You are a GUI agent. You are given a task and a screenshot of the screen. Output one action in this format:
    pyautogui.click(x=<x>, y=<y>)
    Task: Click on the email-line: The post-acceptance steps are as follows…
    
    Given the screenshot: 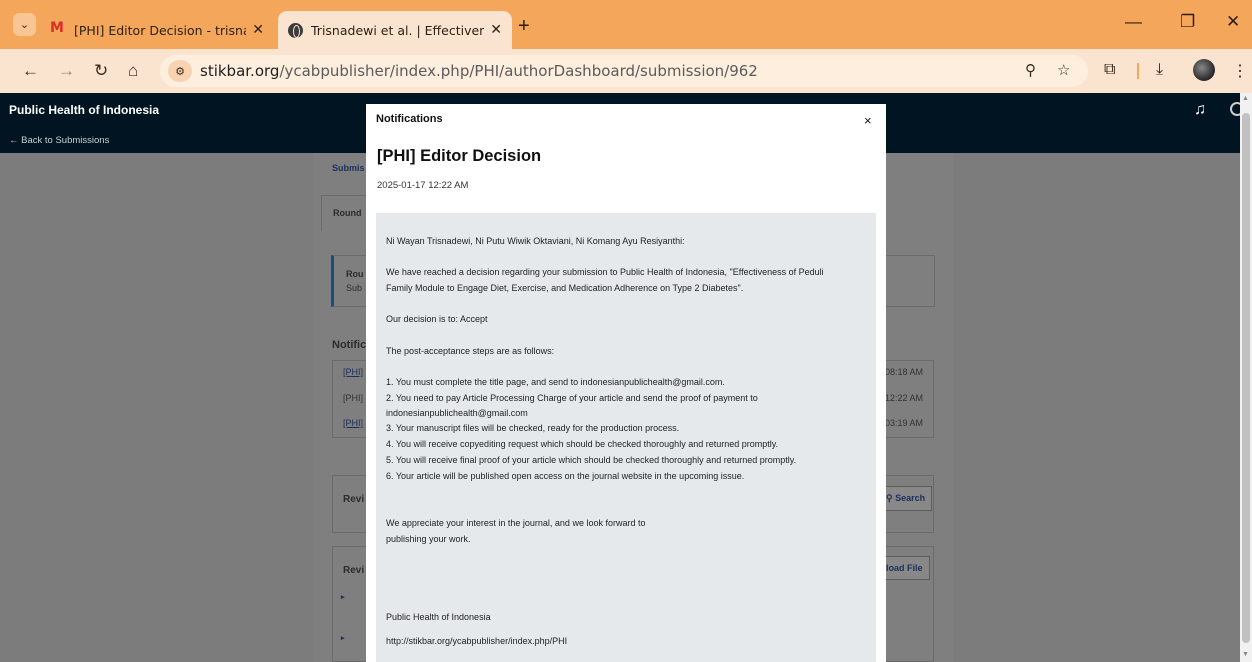 What is the action you would take?
    pyautogui.click(x=470, y=351)
    